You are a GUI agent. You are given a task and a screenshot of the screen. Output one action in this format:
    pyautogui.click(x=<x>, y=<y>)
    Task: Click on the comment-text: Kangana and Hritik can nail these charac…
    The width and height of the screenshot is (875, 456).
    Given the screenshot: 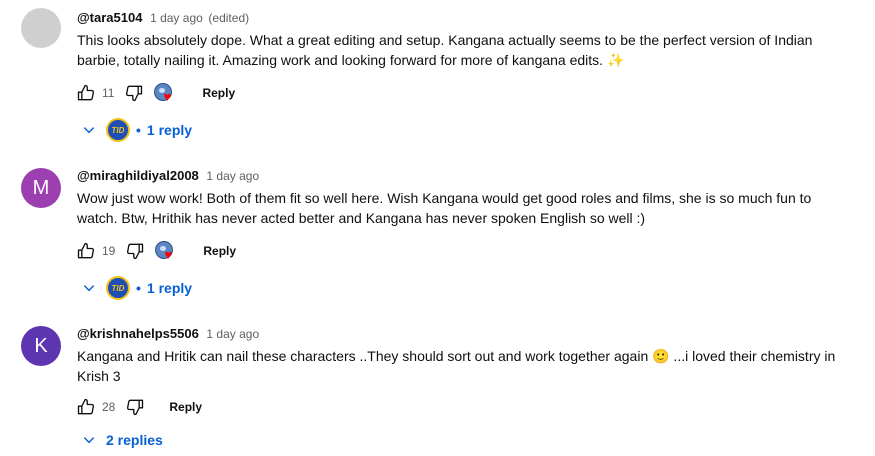 What is the action you would take?
    pyautogui.click(x=456, y=366)
    